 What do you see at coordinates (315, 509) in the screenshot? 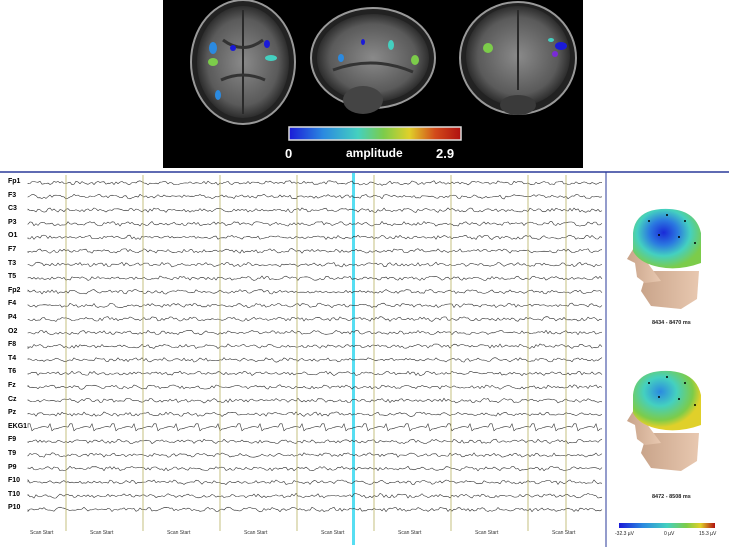
I see `eeg-trace-p10` at bounding box center [315, 509].